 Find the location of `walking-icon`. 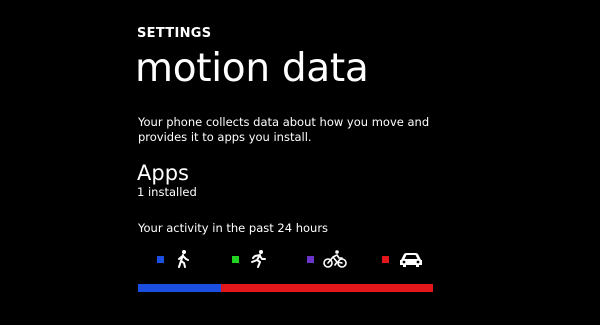

walking-icon is located at coordinates (183, 259).